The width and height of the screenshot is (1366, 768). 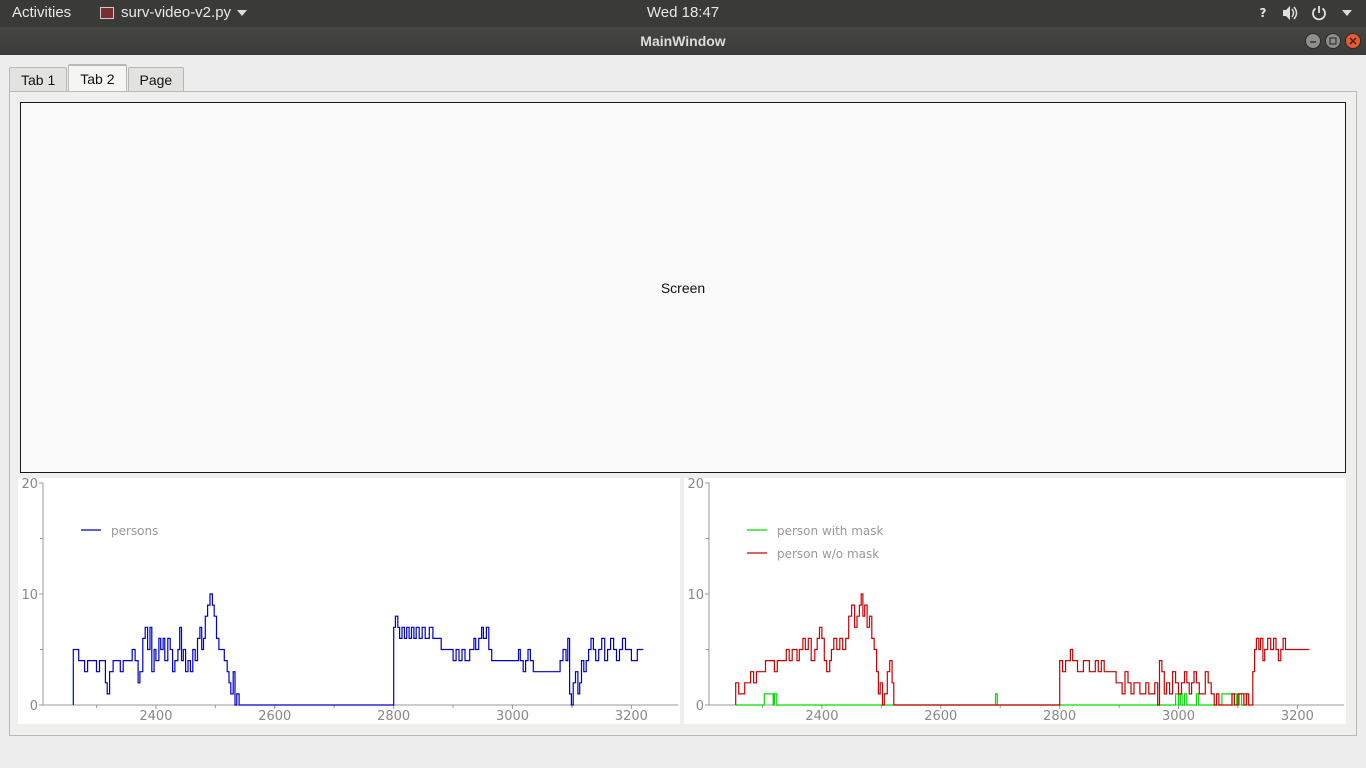 What do you see at coordinates (358, 649) in the screenshot?
I see `persons-chart-series-line-persons` at bounding box center [358, 649].